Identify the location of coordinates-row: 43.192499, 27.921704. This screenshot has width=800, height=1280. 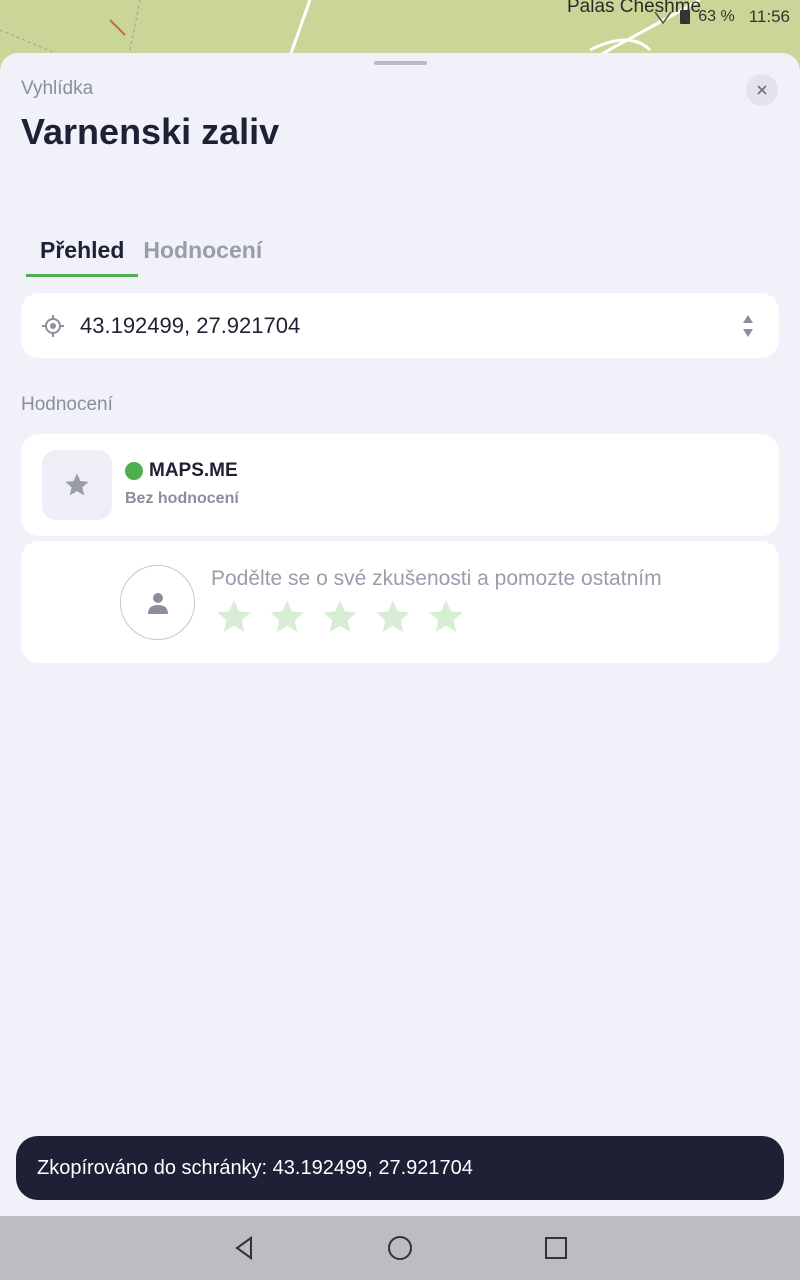
(400, 325).